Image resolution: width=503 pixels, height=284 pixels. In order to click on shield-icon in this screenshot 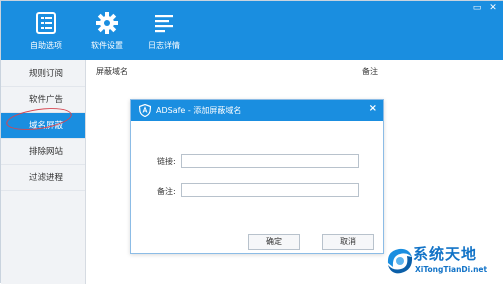, I will do `click(145, 110)`.